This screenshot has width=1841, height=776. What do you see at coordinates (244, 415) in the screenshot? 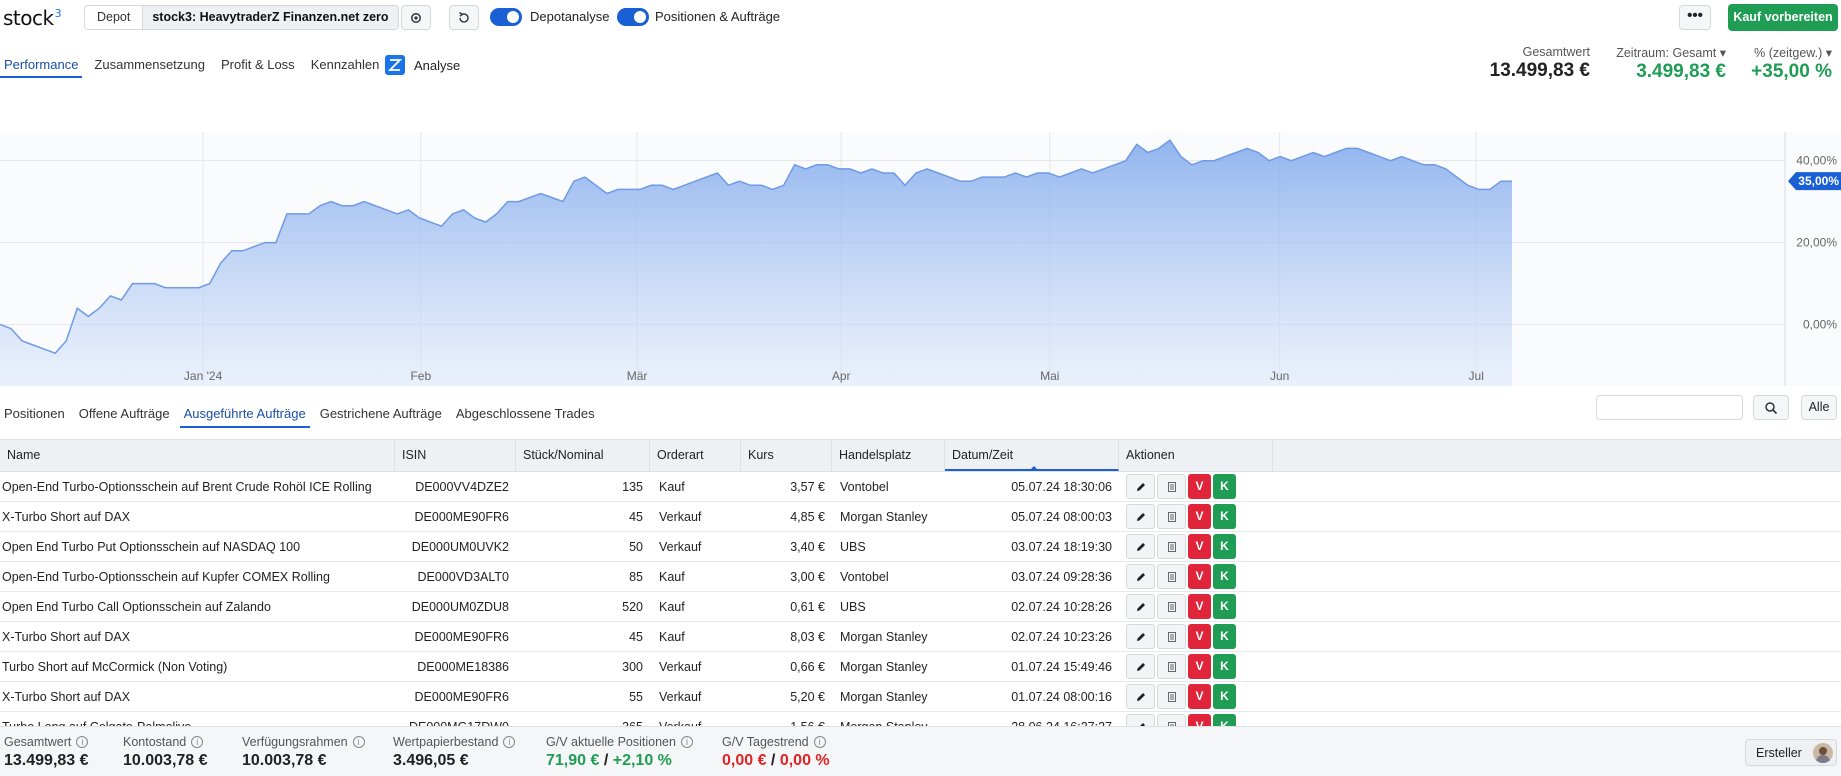
I see `tab-ausgefuehrte-auftraege: Ausgeführte Aufträge` at bounding box center [244, 415].